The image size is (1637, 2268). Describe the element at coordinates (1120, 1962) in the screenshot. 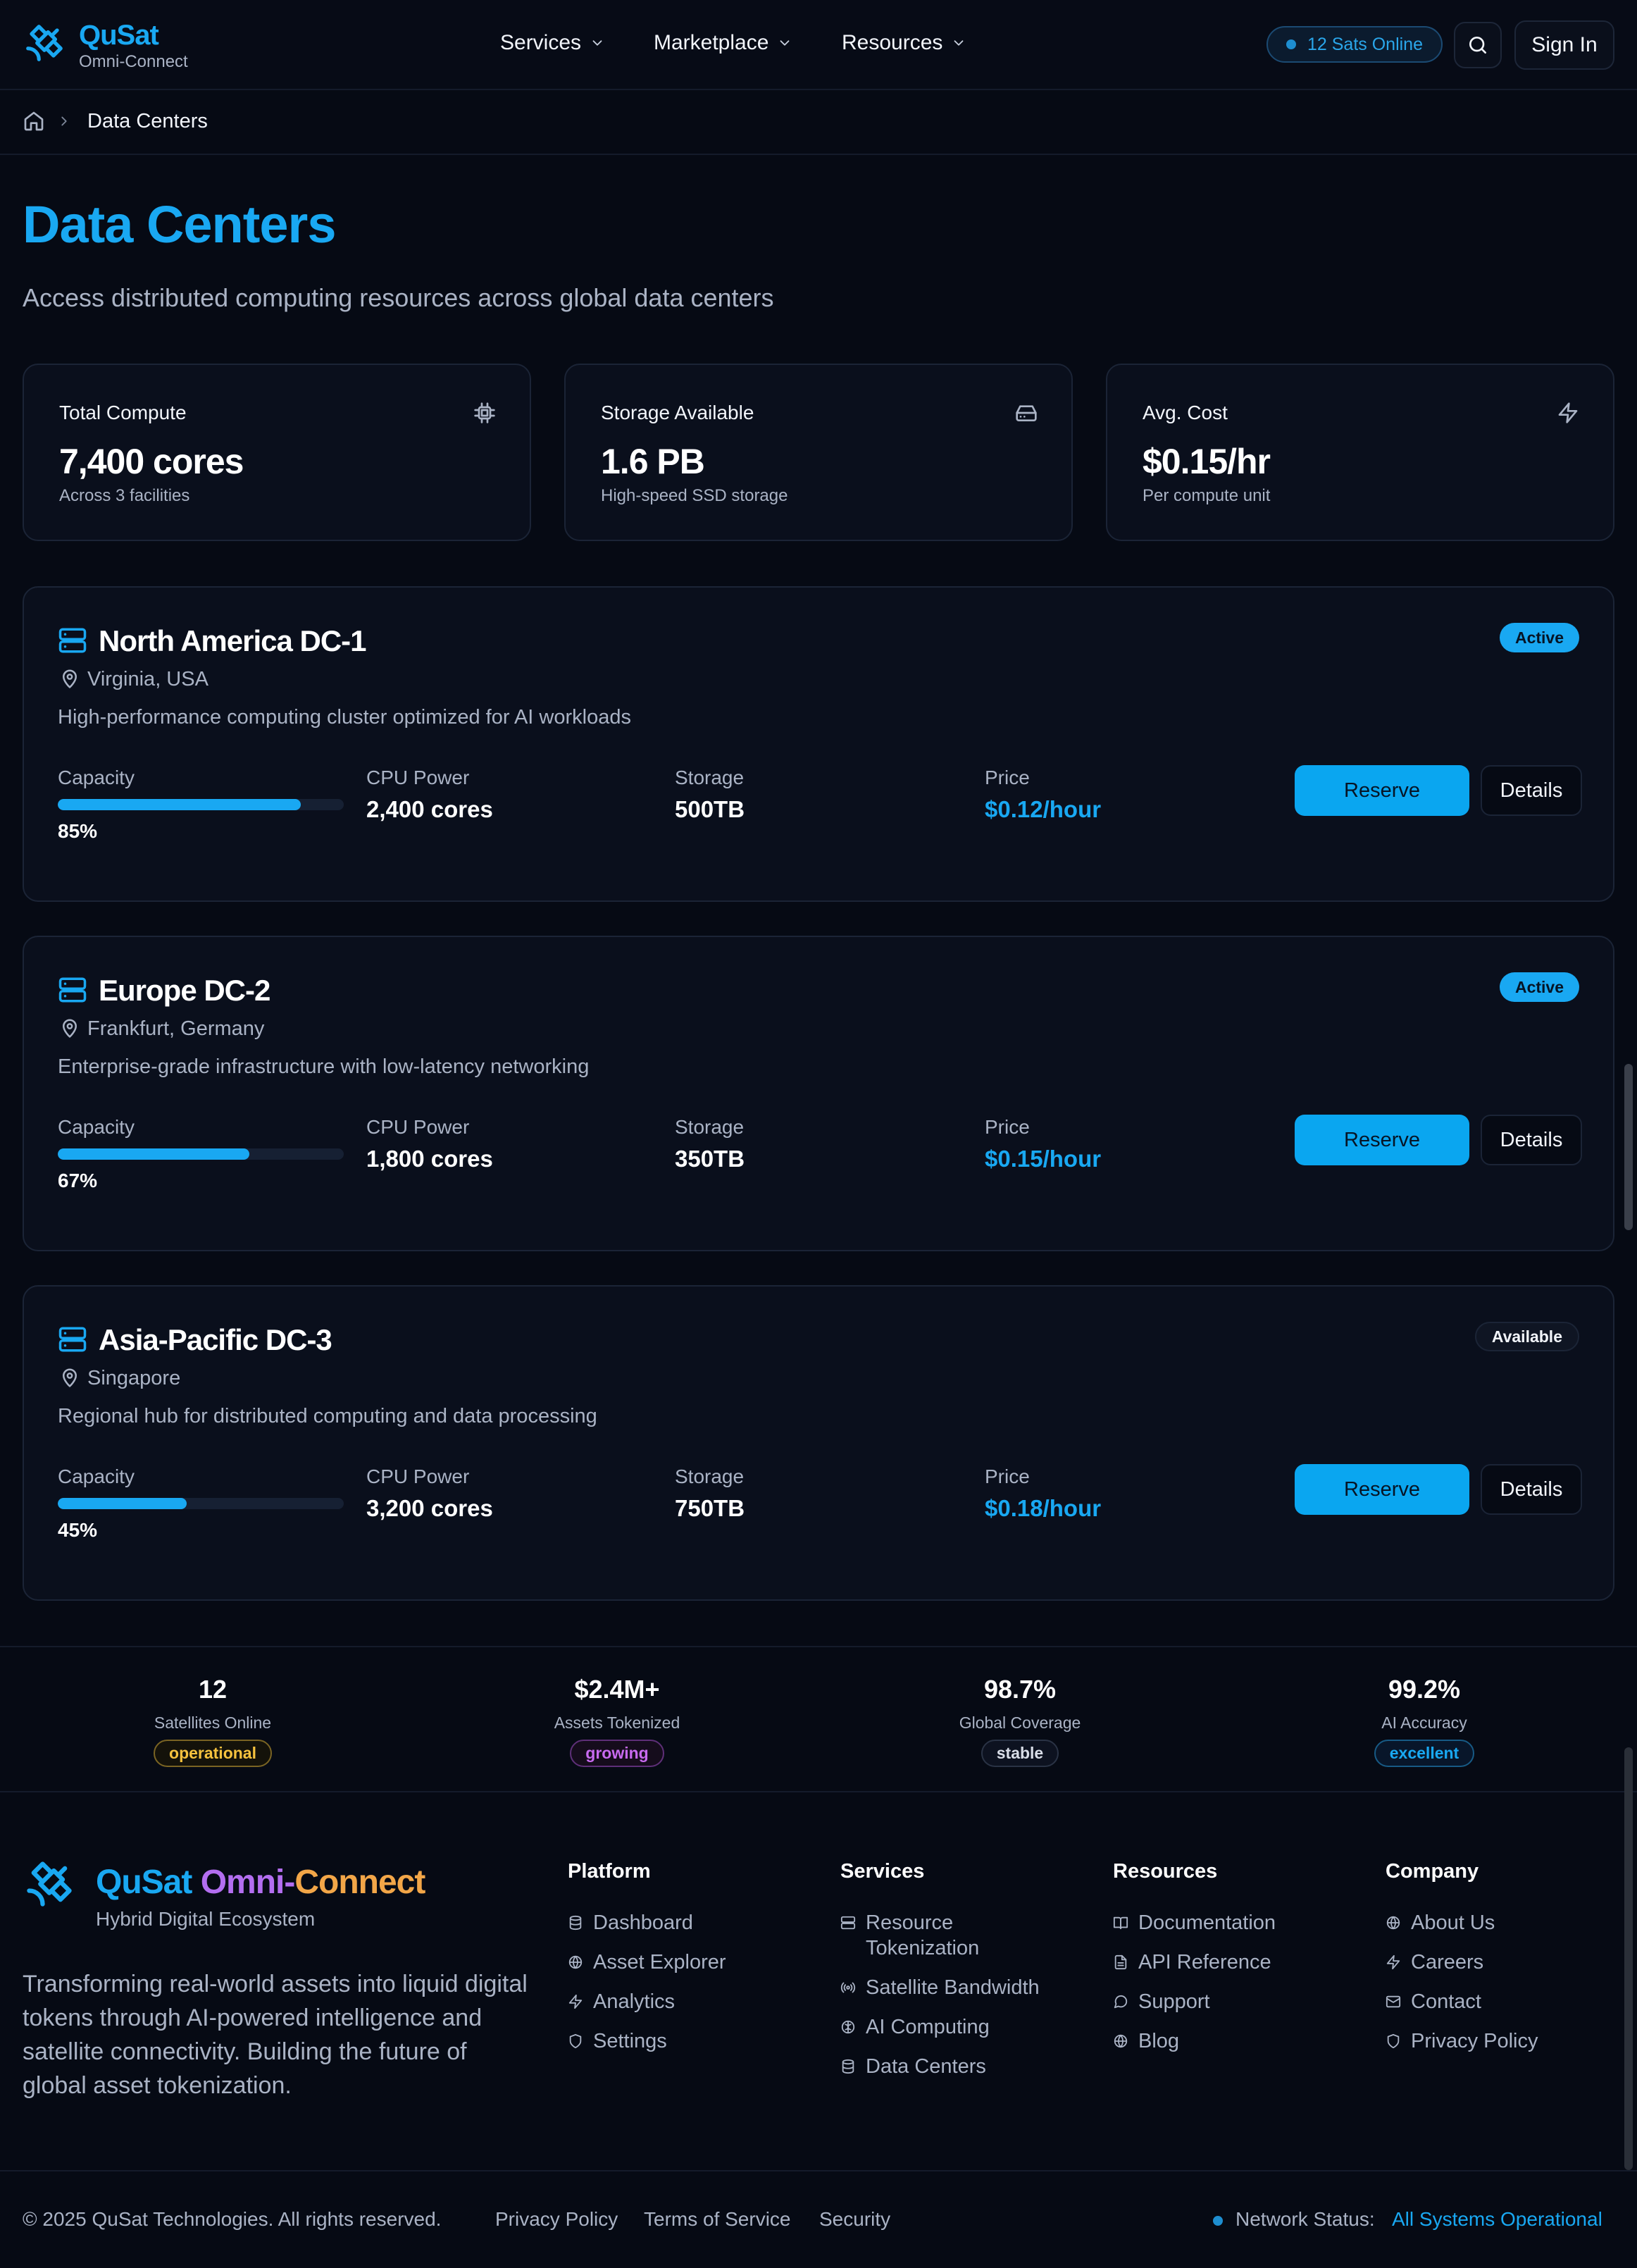

I see `file-icon` at that location.